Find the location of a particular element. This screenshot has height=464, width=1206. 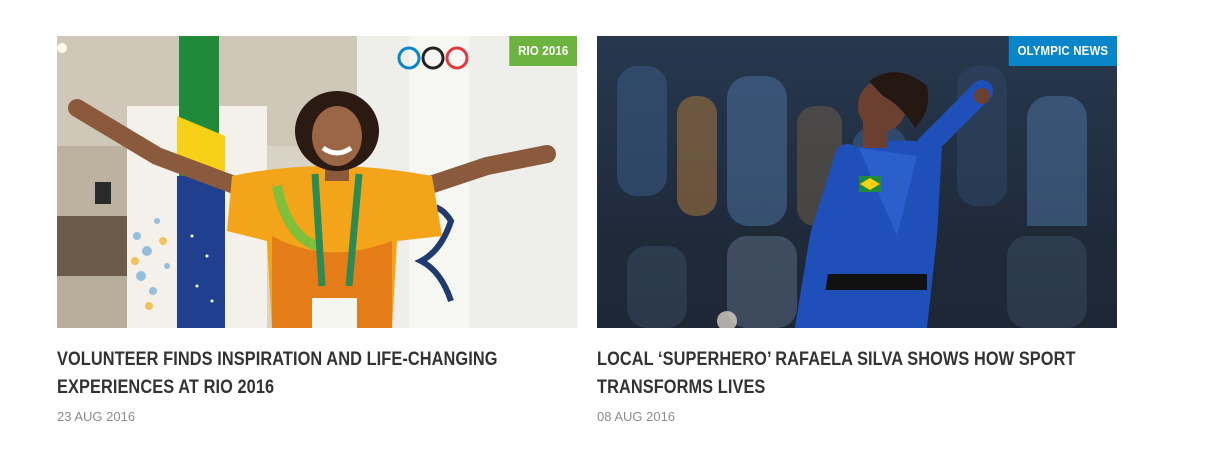

article-date: 08 AUG 2016 is located at coordinates (636, 416).